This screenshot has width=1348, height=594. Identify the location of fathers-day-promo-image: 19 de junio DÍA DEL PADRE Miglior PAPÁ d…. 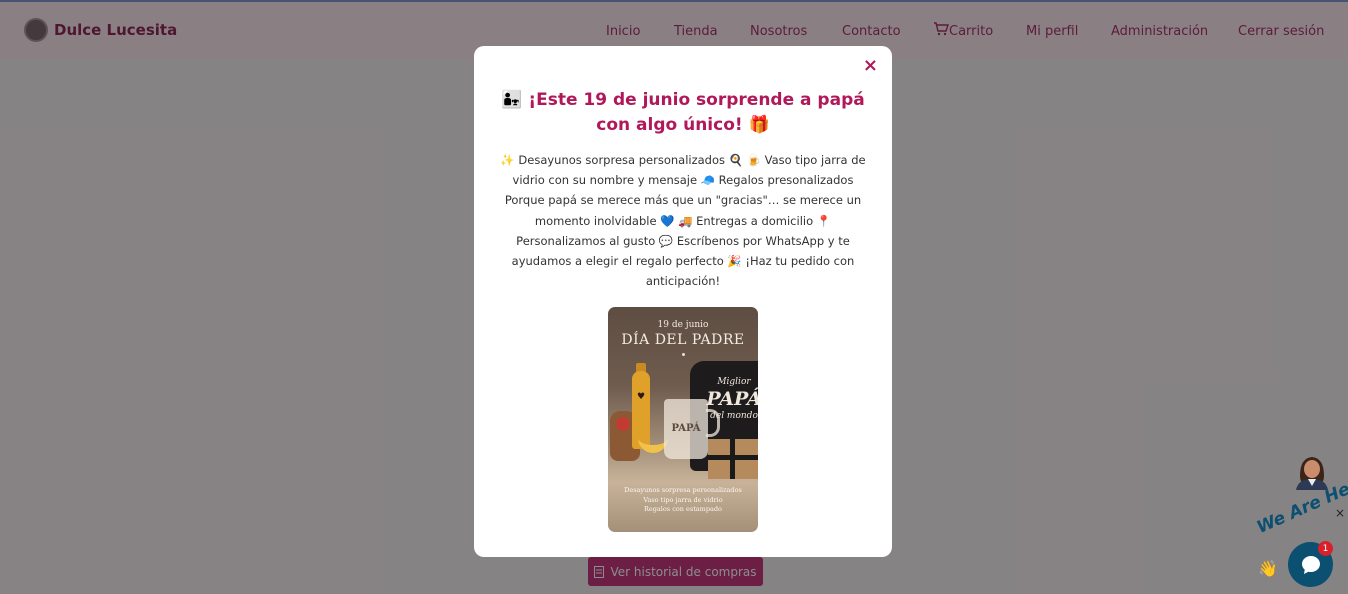
(683, 419).